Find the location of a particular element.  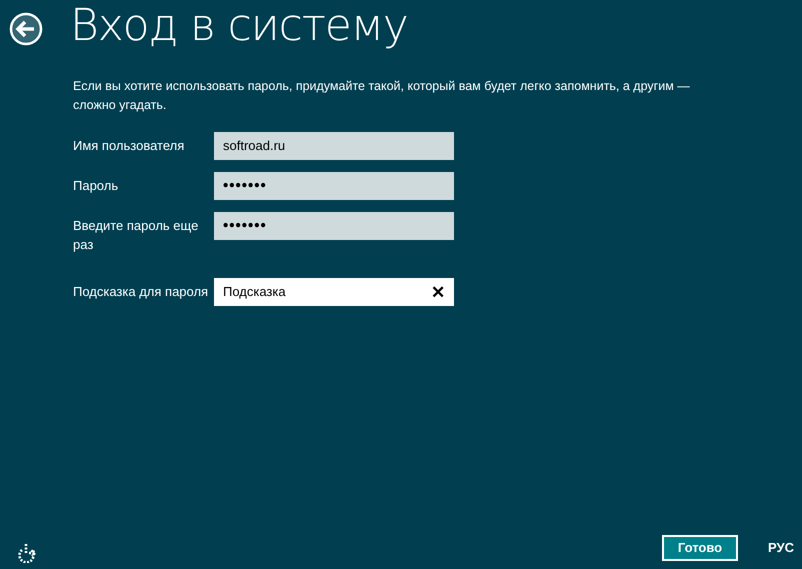

description-text: Если вы хотите использовать пароль, придумайте такой, который вам будет легко запомнить, а другим — сложно угадать. is located at coordinates (382, 96).